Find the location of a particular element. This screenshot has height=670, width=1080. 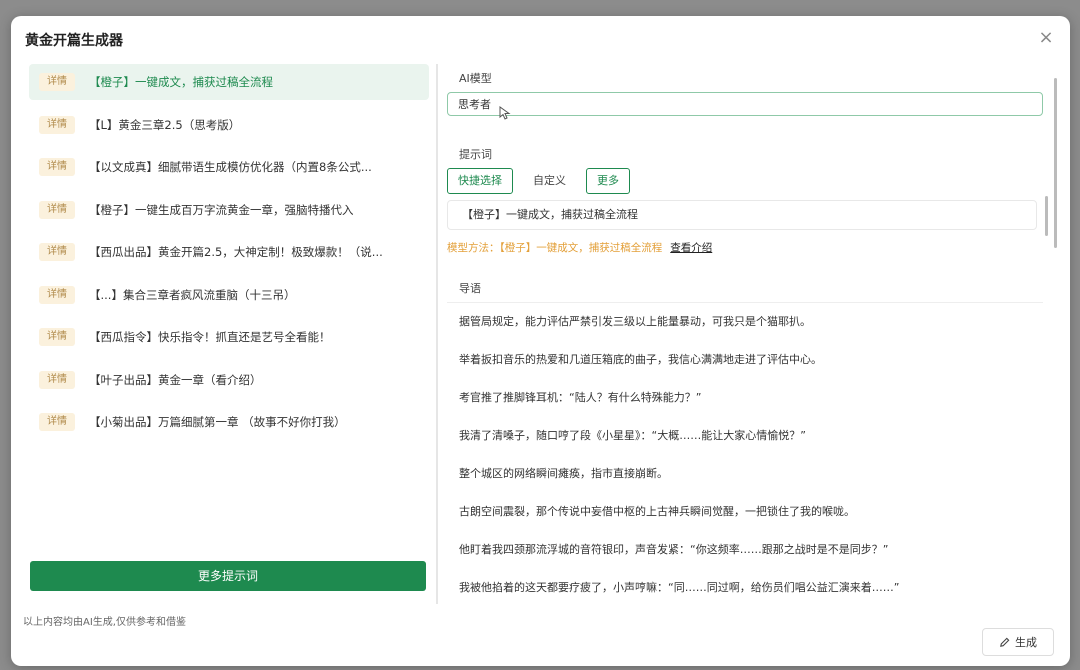

ai-disclaimer: 以上内容均由AI生成,仅供参考和借鉴 is located at coordinates (104, 622).